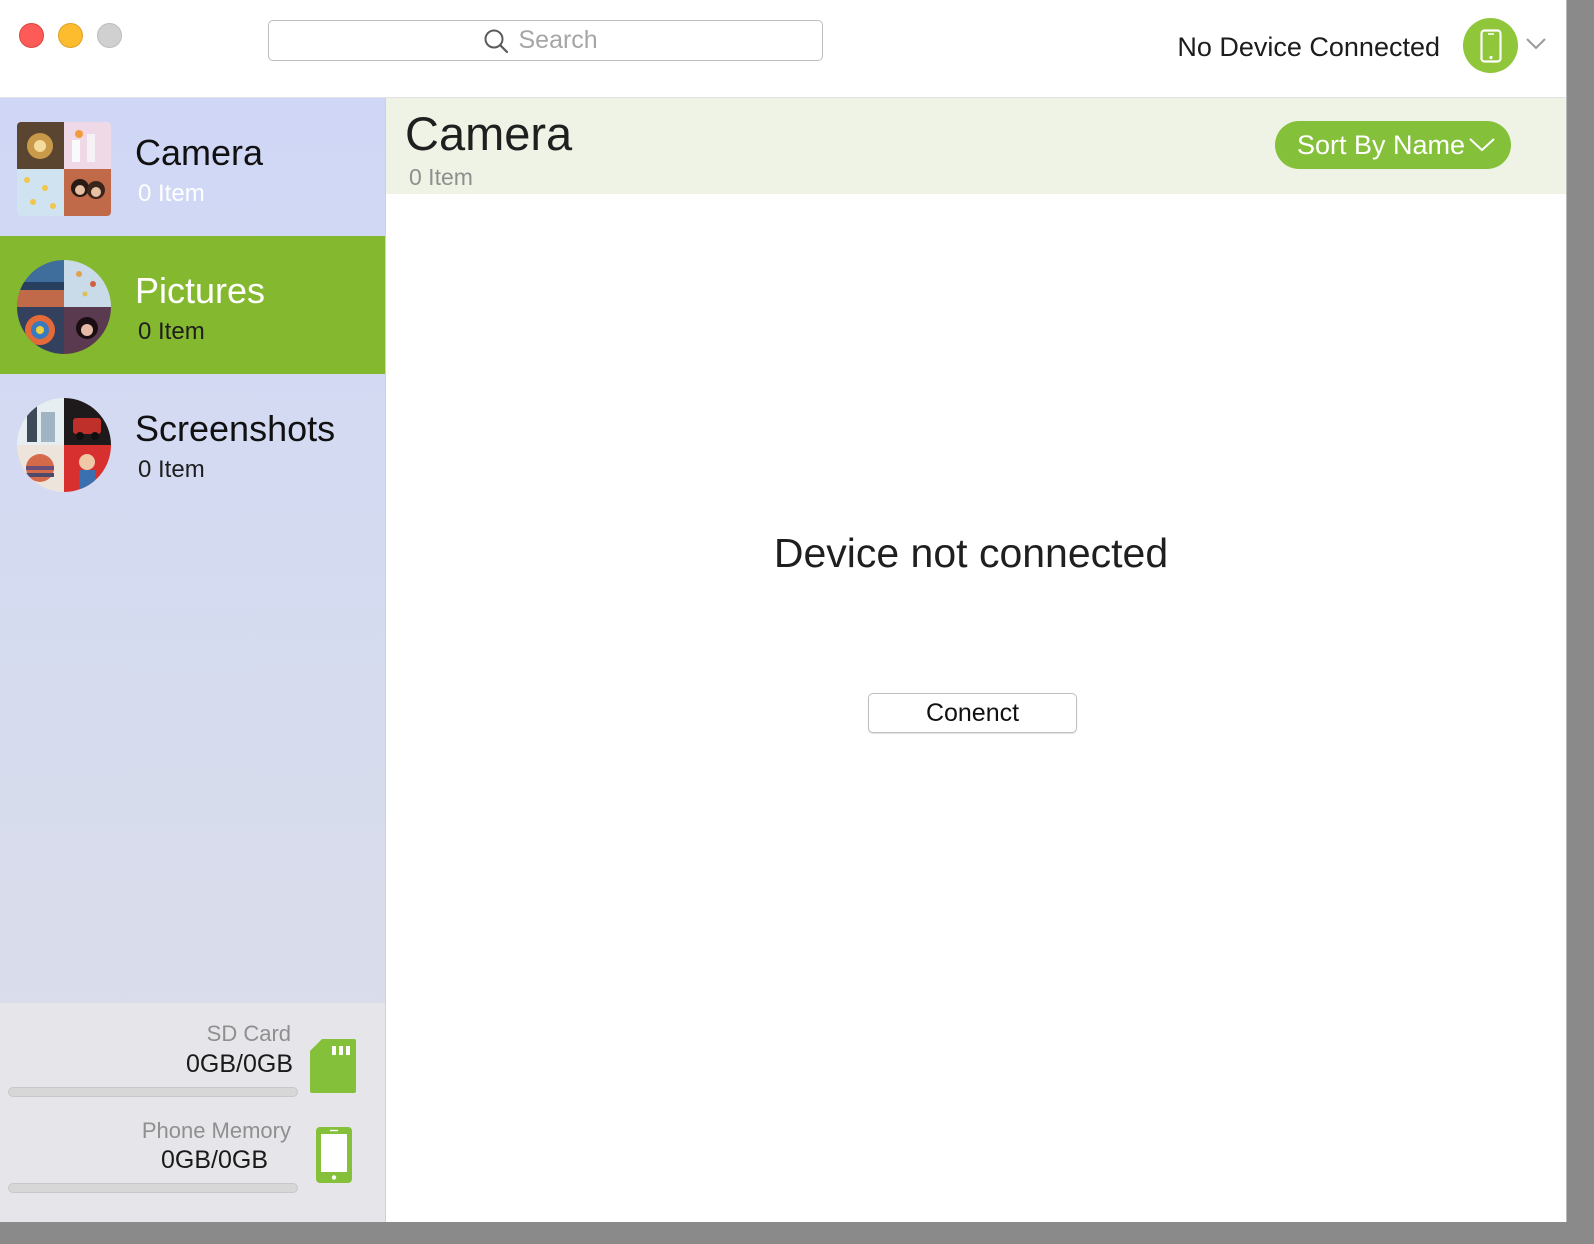 This screenshot has height=1244, width=1594. I want to click on page-title: Camera, so click(489, 133).